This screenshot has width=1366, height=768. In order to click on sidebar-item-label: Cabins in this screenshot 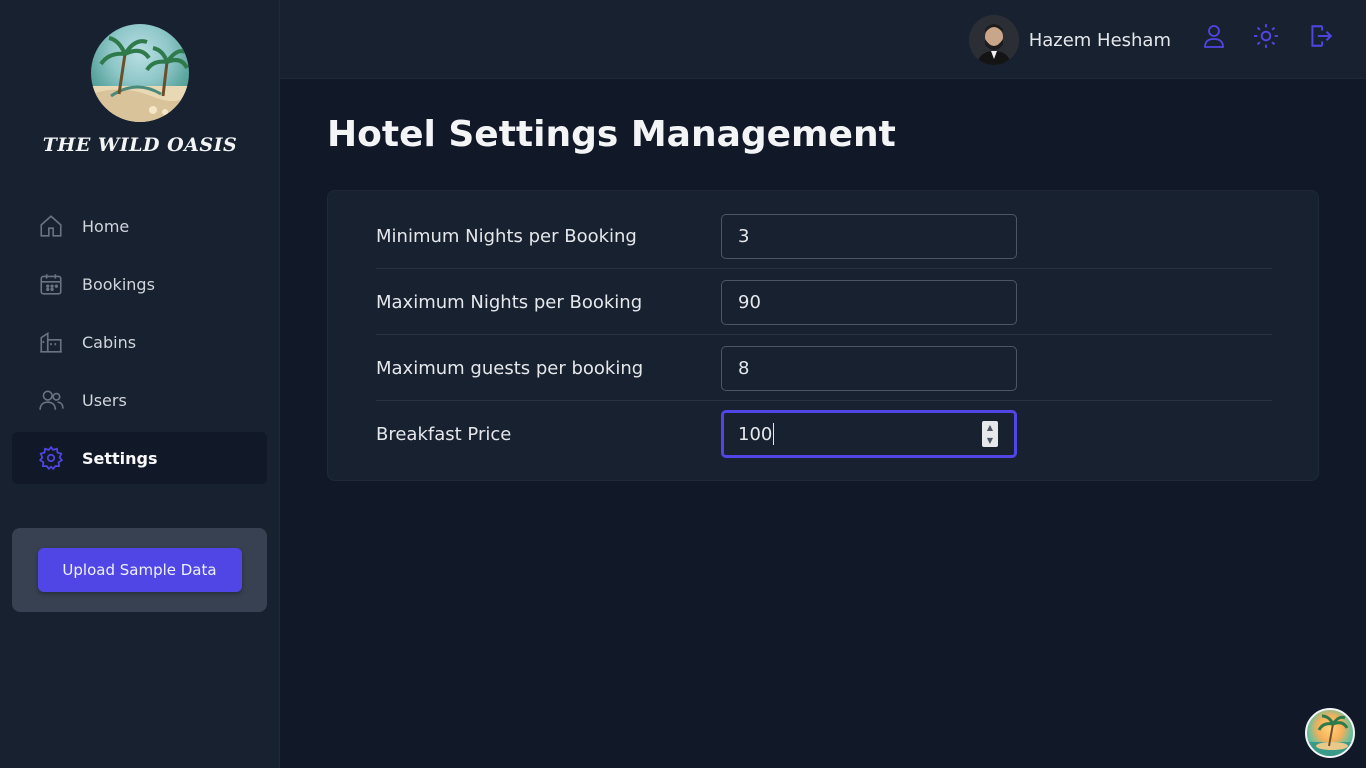, I will do `click(109, 342)`.